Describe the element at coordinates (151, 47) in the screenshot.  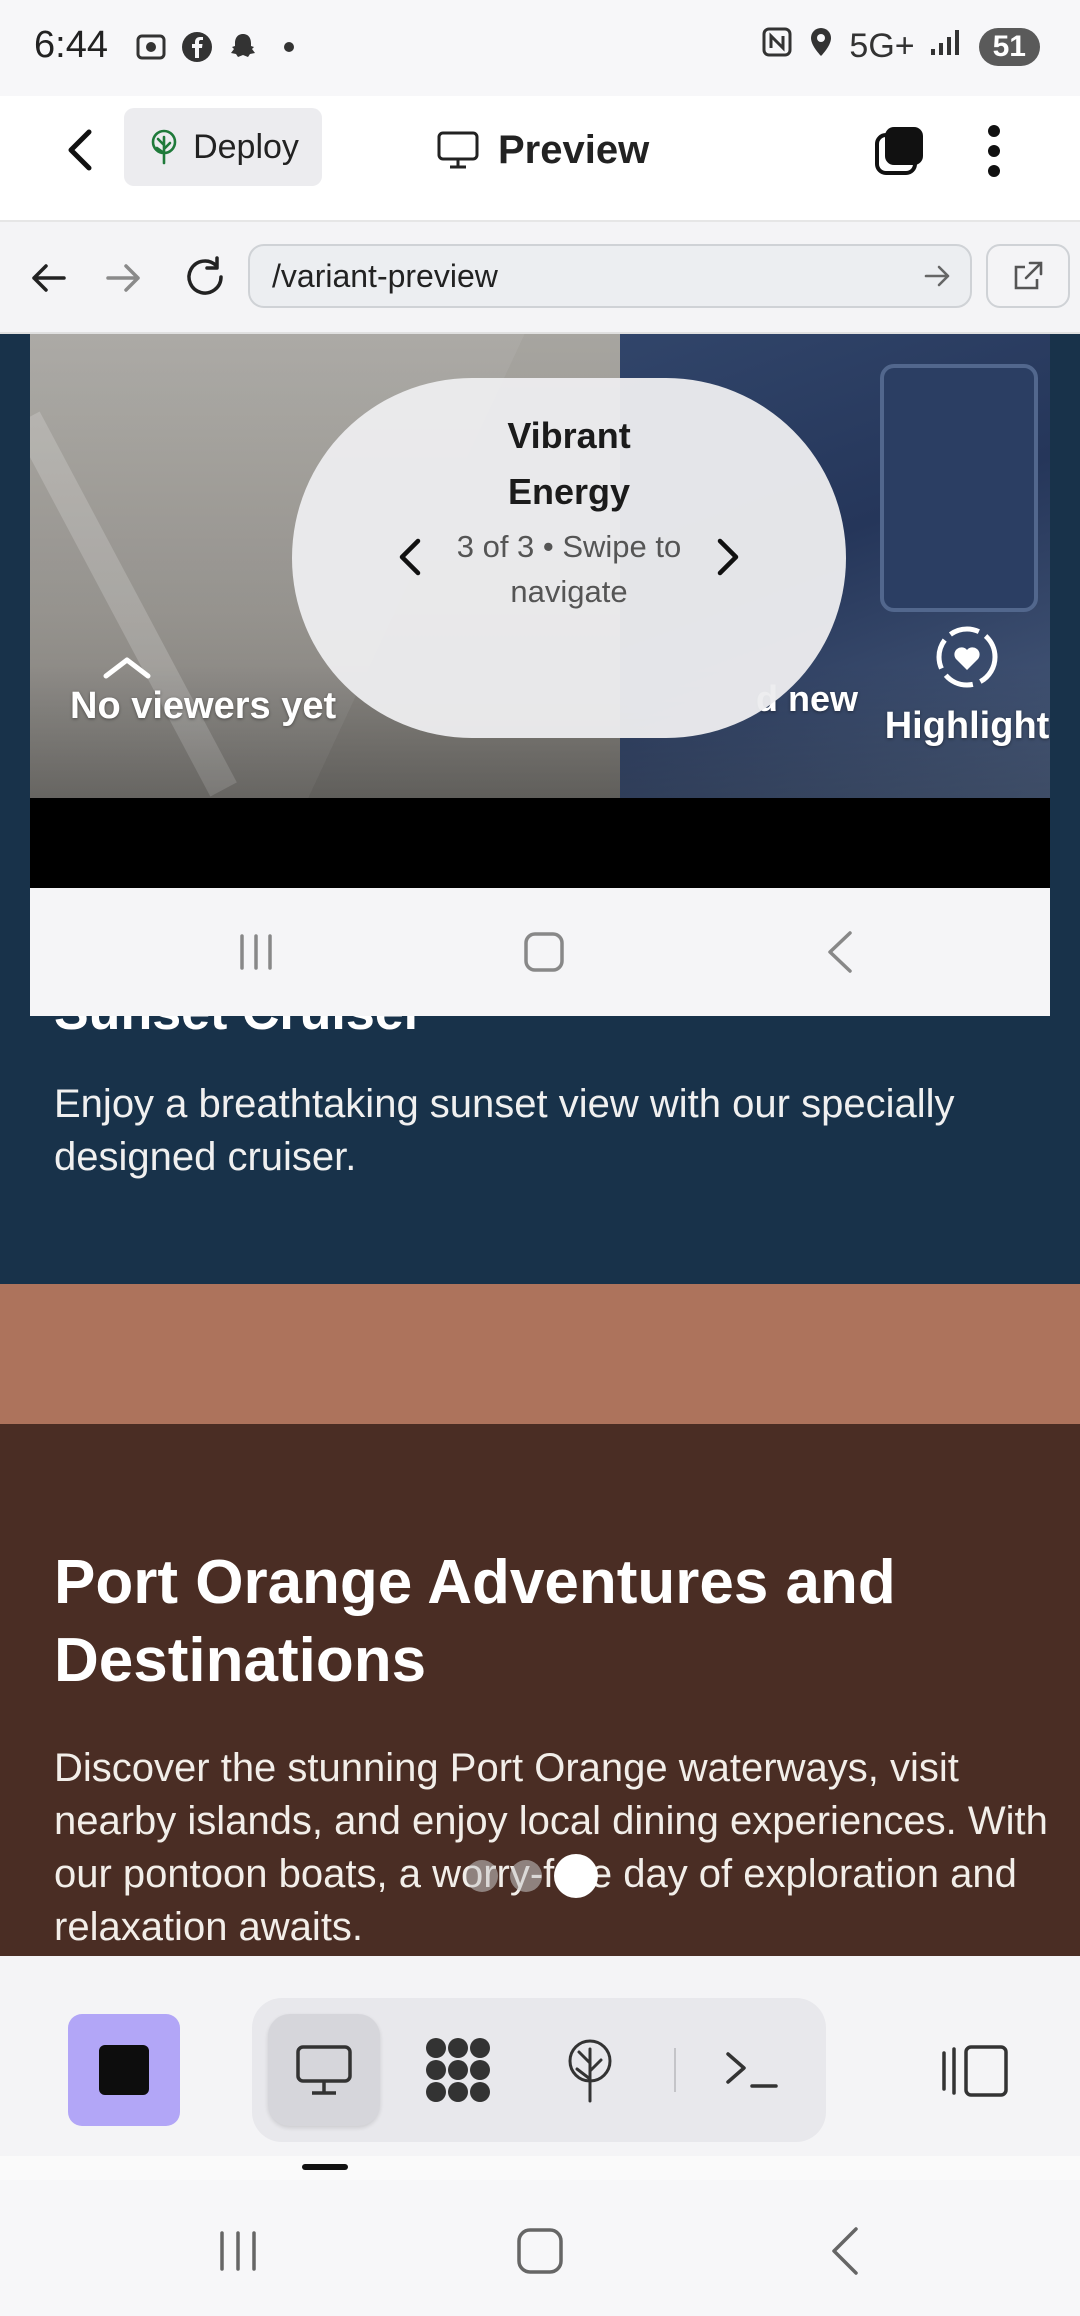
I see `screenshot-icon` at that location.